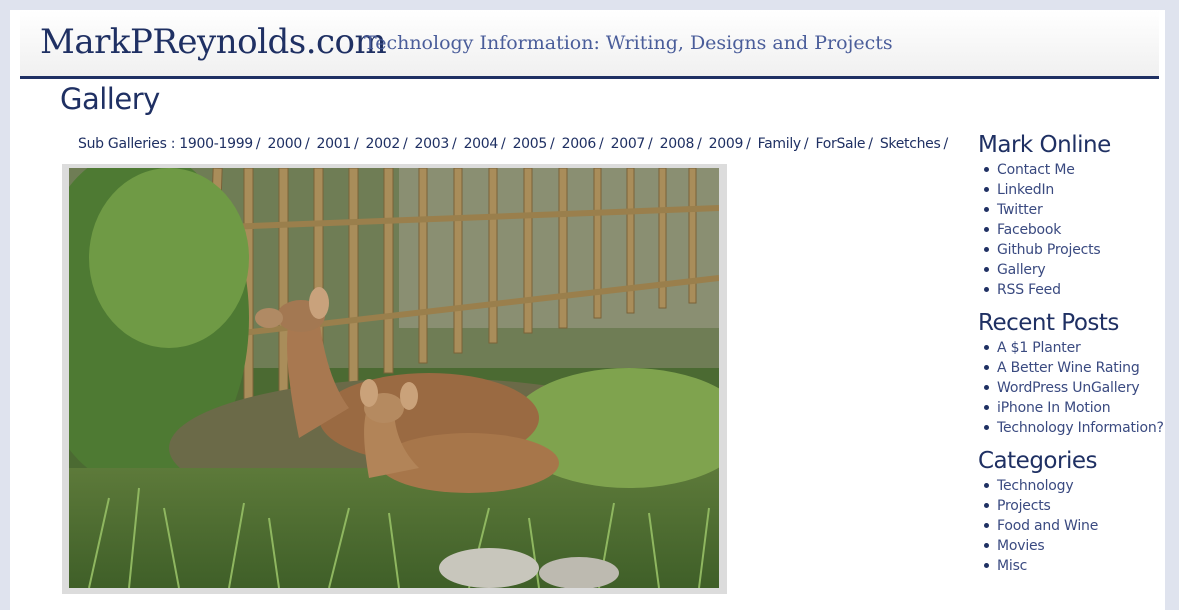 The height and width of the screenshot is (610, 1179). I want to click on subgallery-link: 2009, so click(726, 144).